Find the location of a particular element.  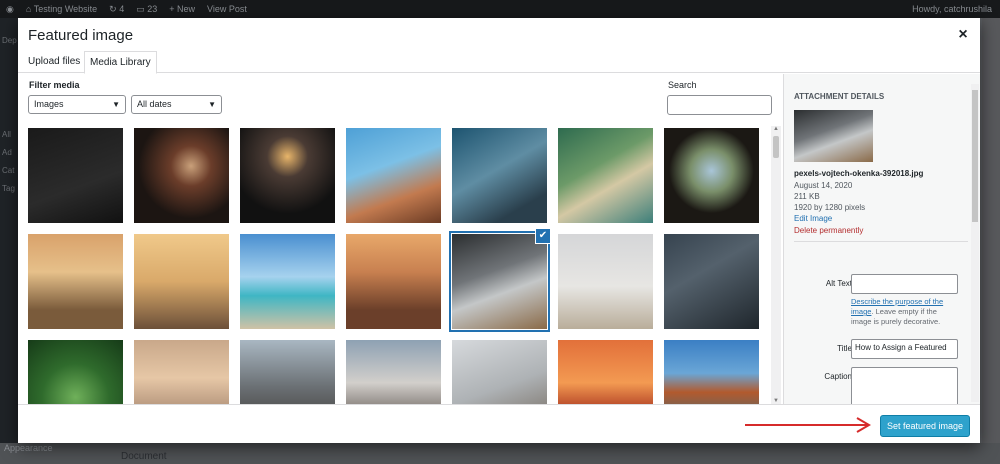

tab-media-library: Media Library is located at coordinates (120, 62).